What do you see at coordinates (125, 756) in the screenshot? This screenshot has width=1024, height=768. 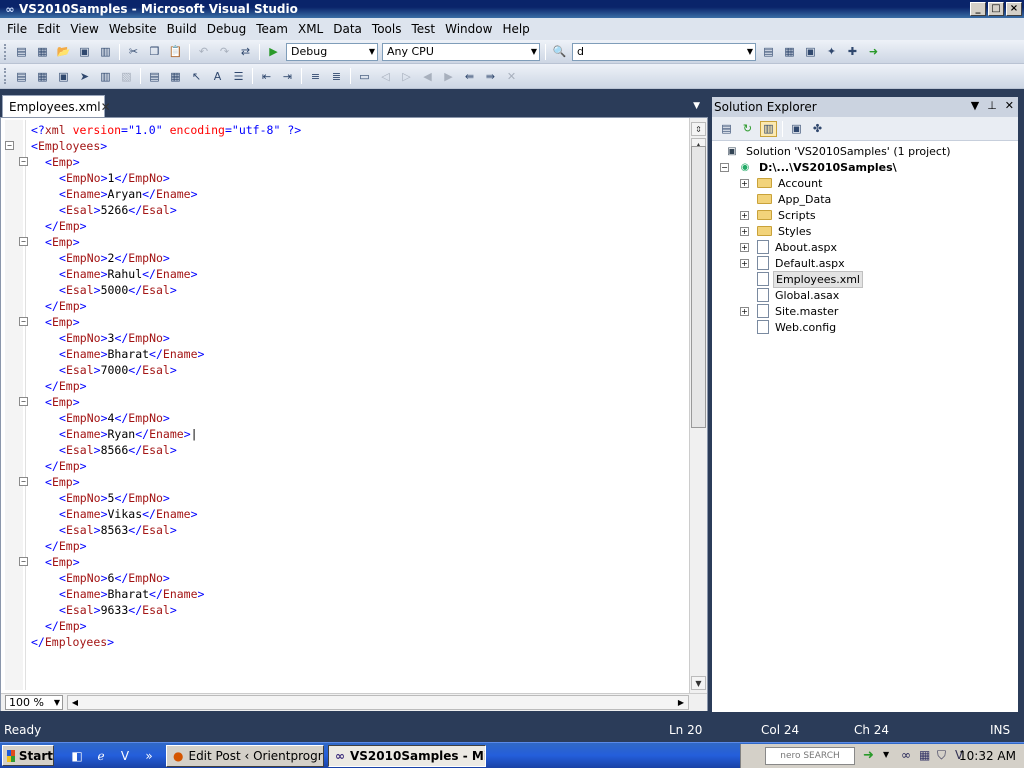 I see `visual-studio-quicklaunch-icon: V` at bounding box center [125, 756].